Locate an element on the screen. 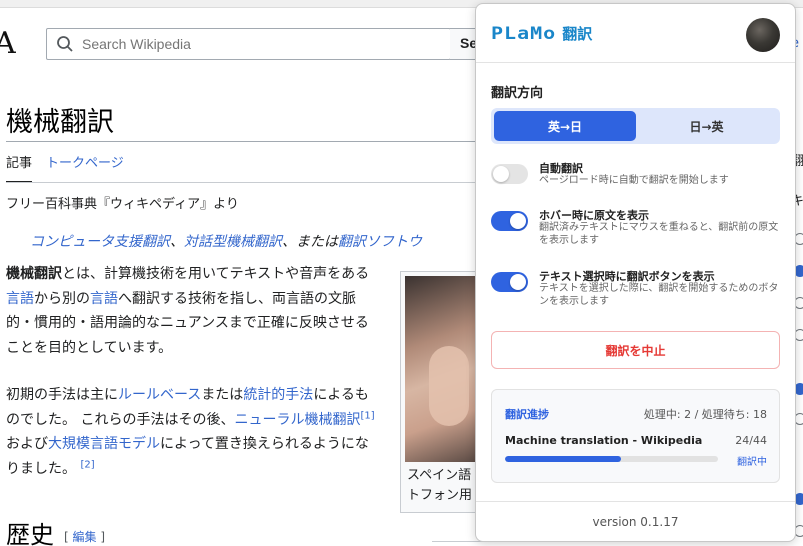 Image resolution: width=803 pixels, height=546 pixels. progress-title: 翻訳進捗 is located at coordinates (527, 414).